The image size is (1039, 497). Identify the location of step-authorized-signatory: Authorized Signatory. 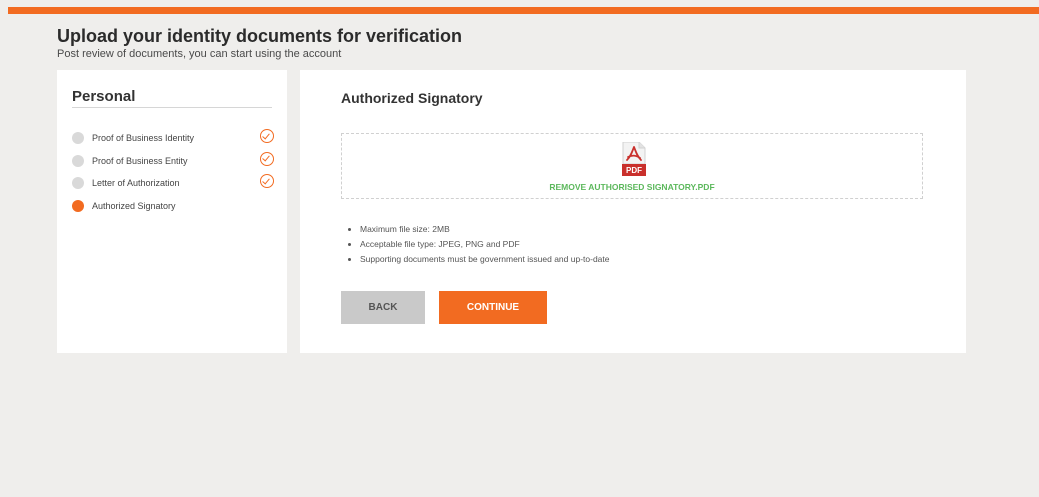
(173, 206).